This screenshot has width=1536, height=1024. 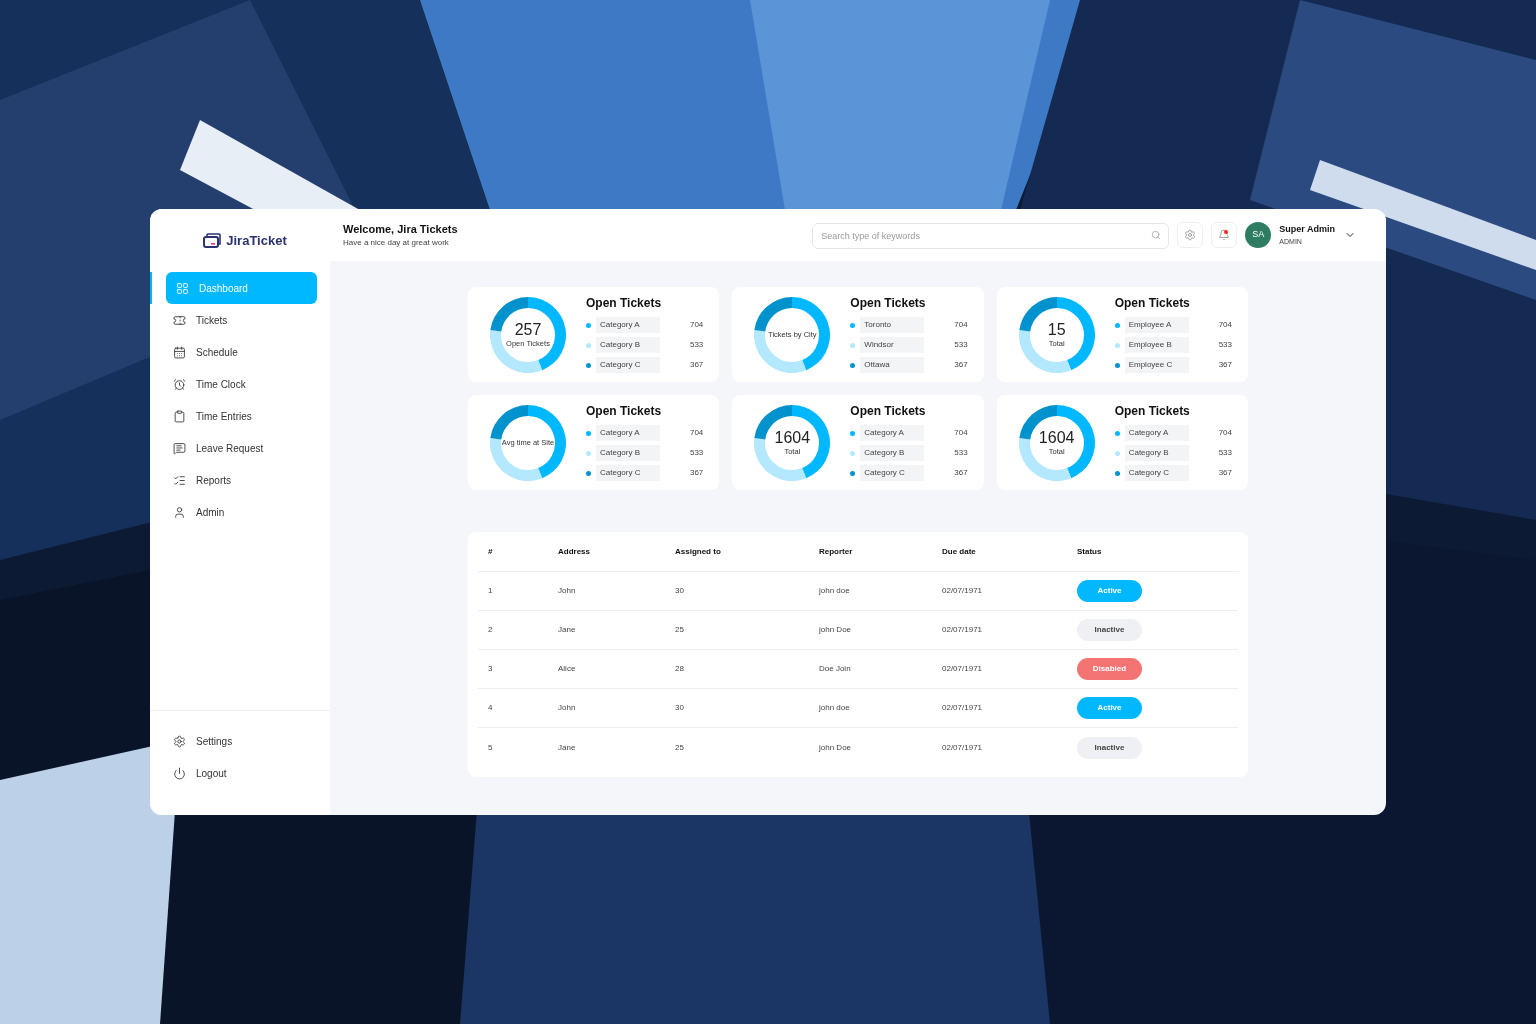 What do you see at coordinates (1258, 235) in the screenshot?
I see `user-avatar: SA` at bounding box center [1258, 235].